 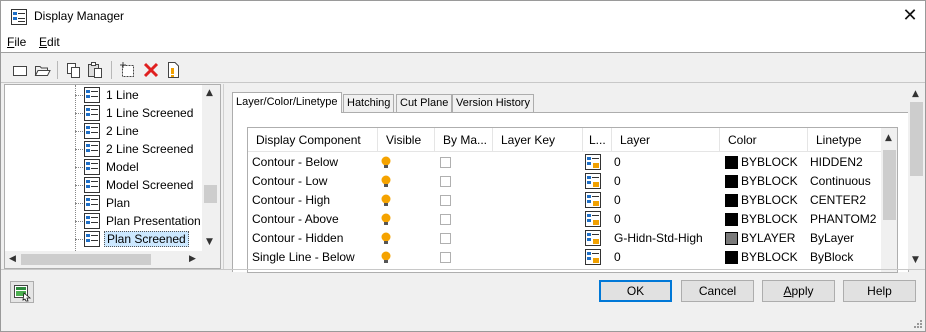 What do you see at coordinates (845, 162) in the screenshot?
I see `linetype-cell: HIDDEN2` at bounding box center [845, 162].